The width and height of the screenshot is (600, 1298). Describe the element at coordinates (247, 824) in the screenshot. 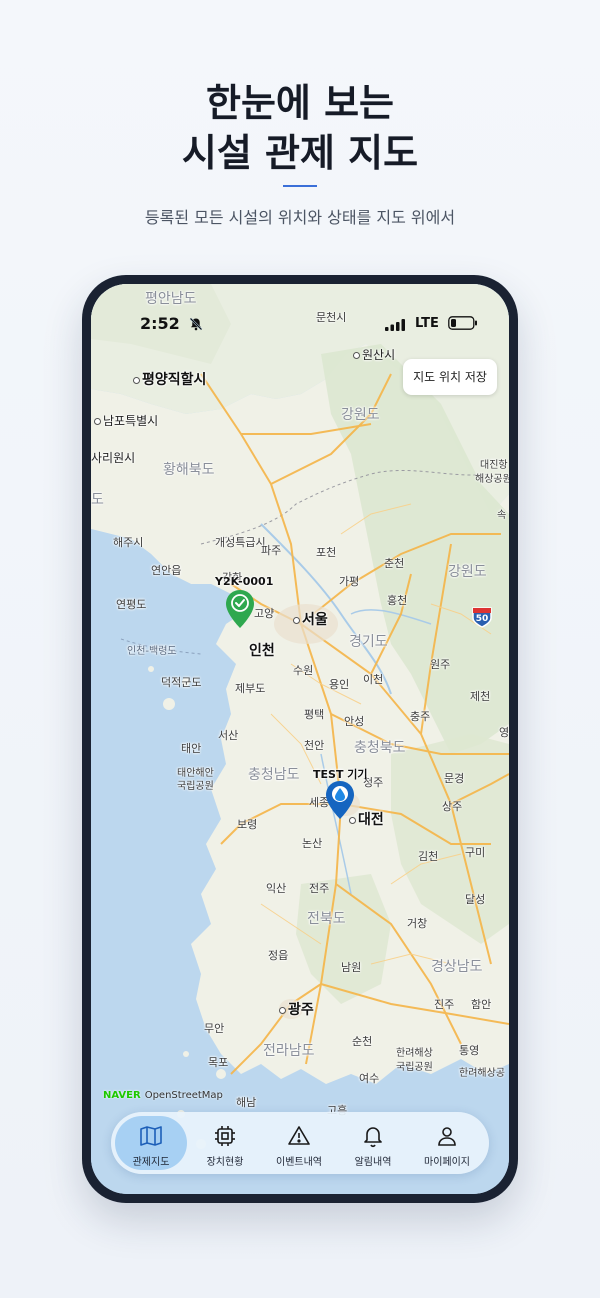

I see `map-label-boryeong: 보령` at that location.